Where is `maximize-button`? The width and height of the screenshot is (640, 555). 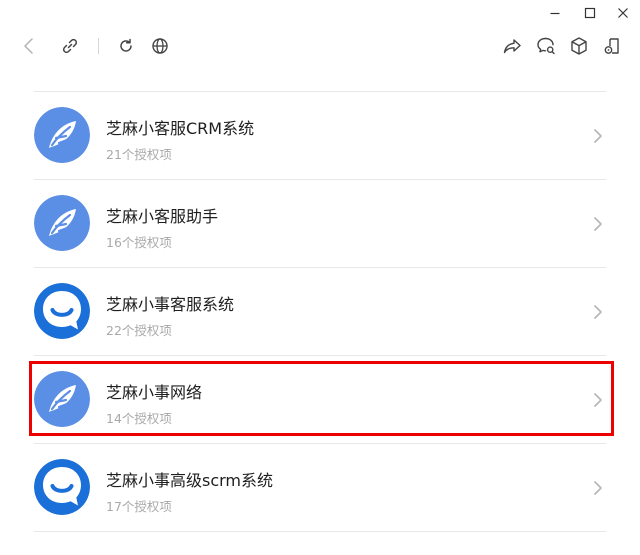
maximize-button is located at coordinates (590, 13).